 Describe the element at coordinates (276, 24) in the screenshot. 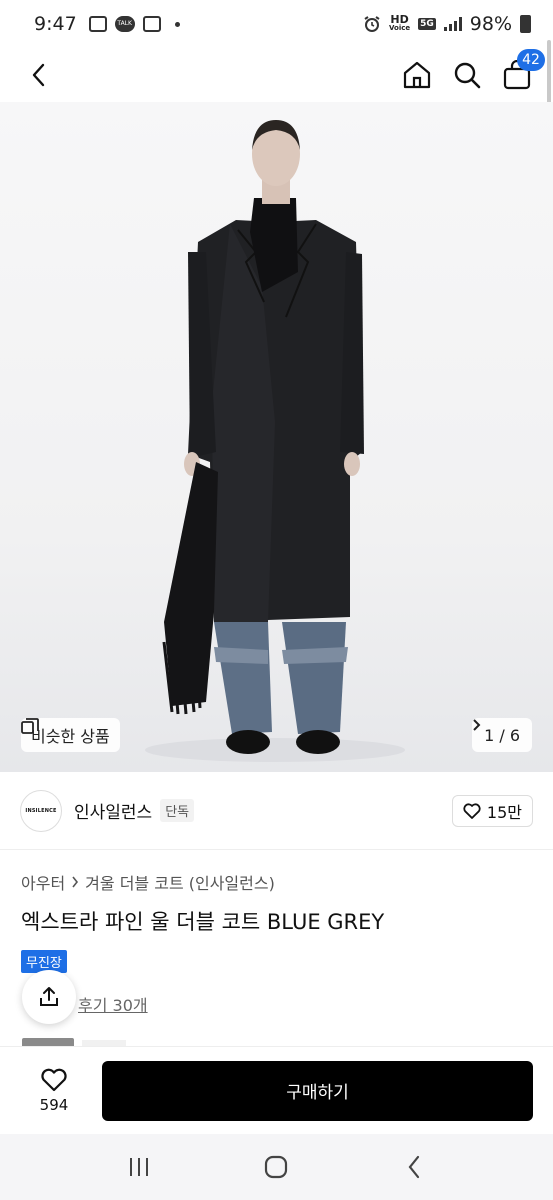

I see `status-bar: 9:47 TALK HD Voice 5G 98%` at that location.